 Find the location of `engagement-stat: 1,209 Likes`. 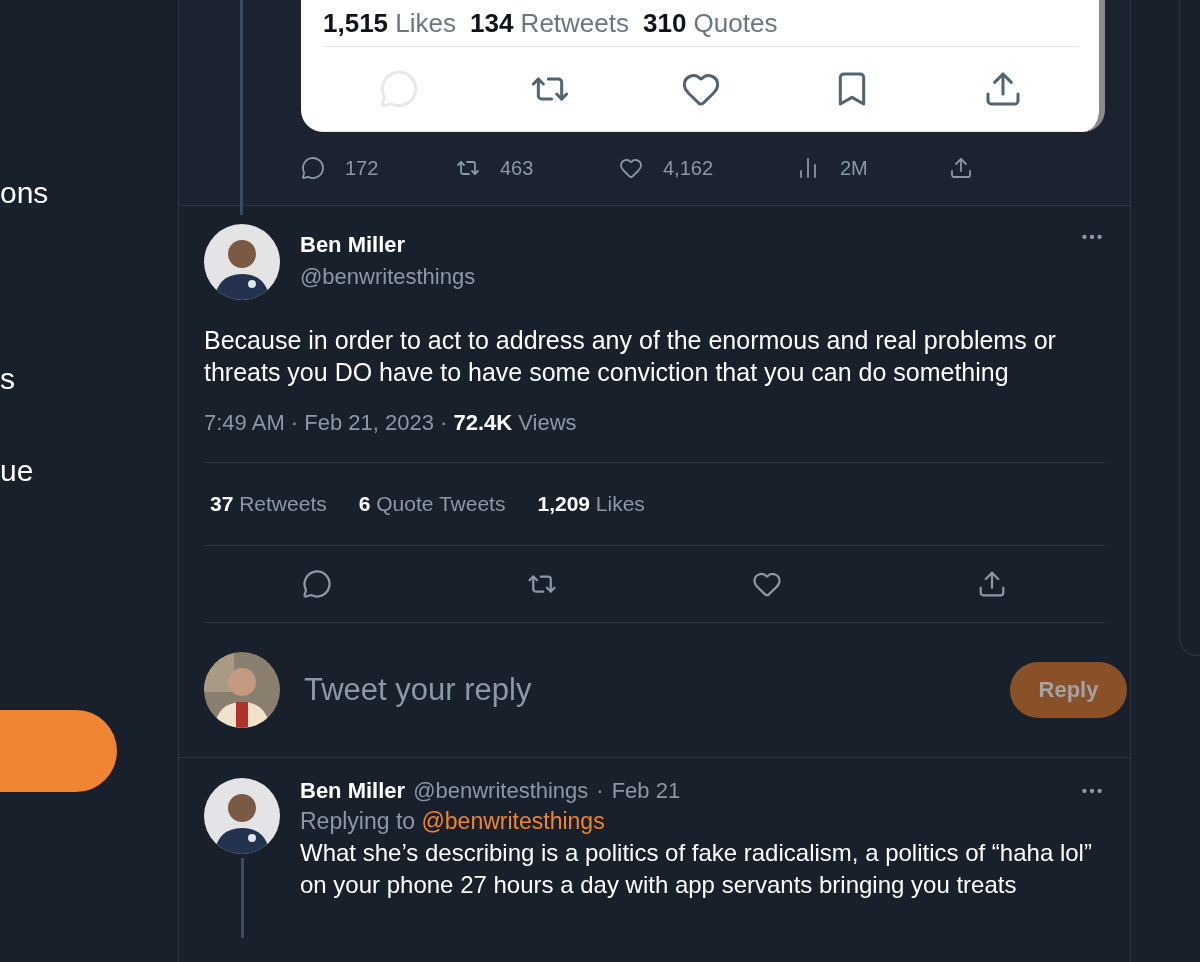

engagement-stat: 1,209 Likes is located at coordinates (591, 504).